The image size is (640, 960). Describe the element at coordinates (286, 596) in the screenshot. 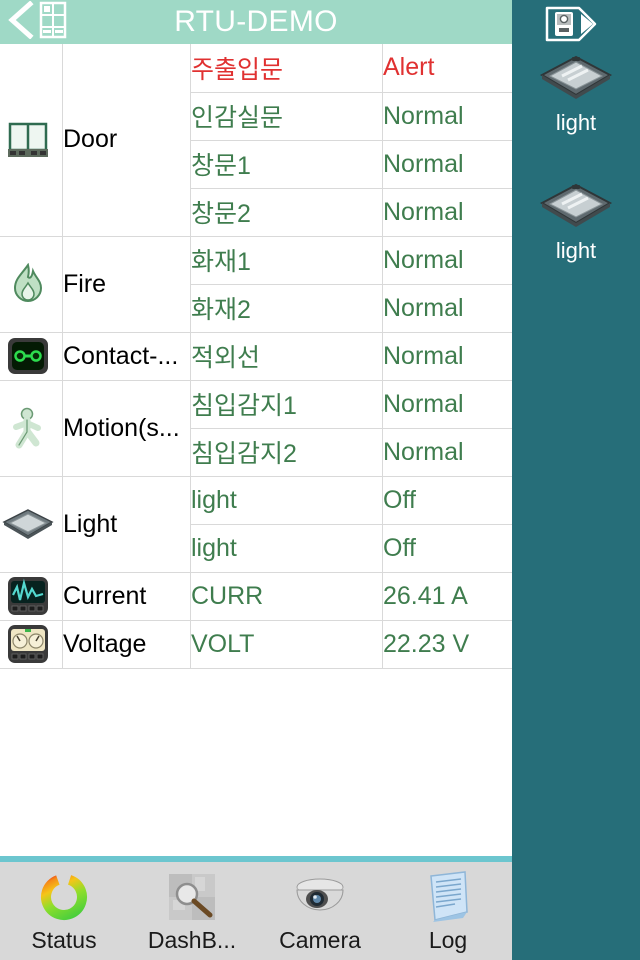

I see `row-name: CURR` at that location.